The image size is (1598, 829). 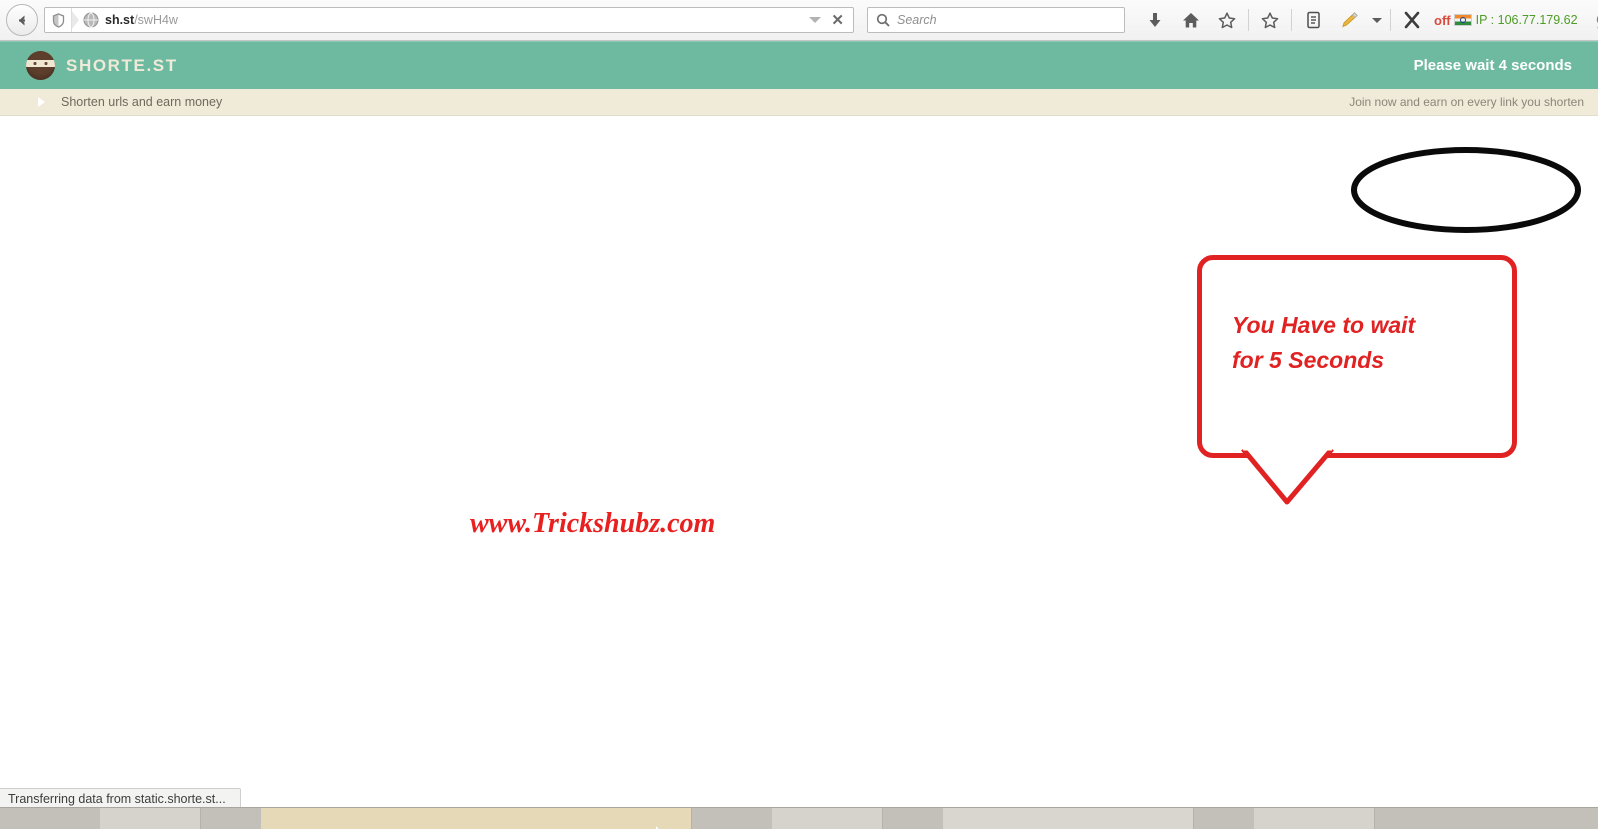 I want to click on search-input-placeholder: Search, so click(x=917, y=20).